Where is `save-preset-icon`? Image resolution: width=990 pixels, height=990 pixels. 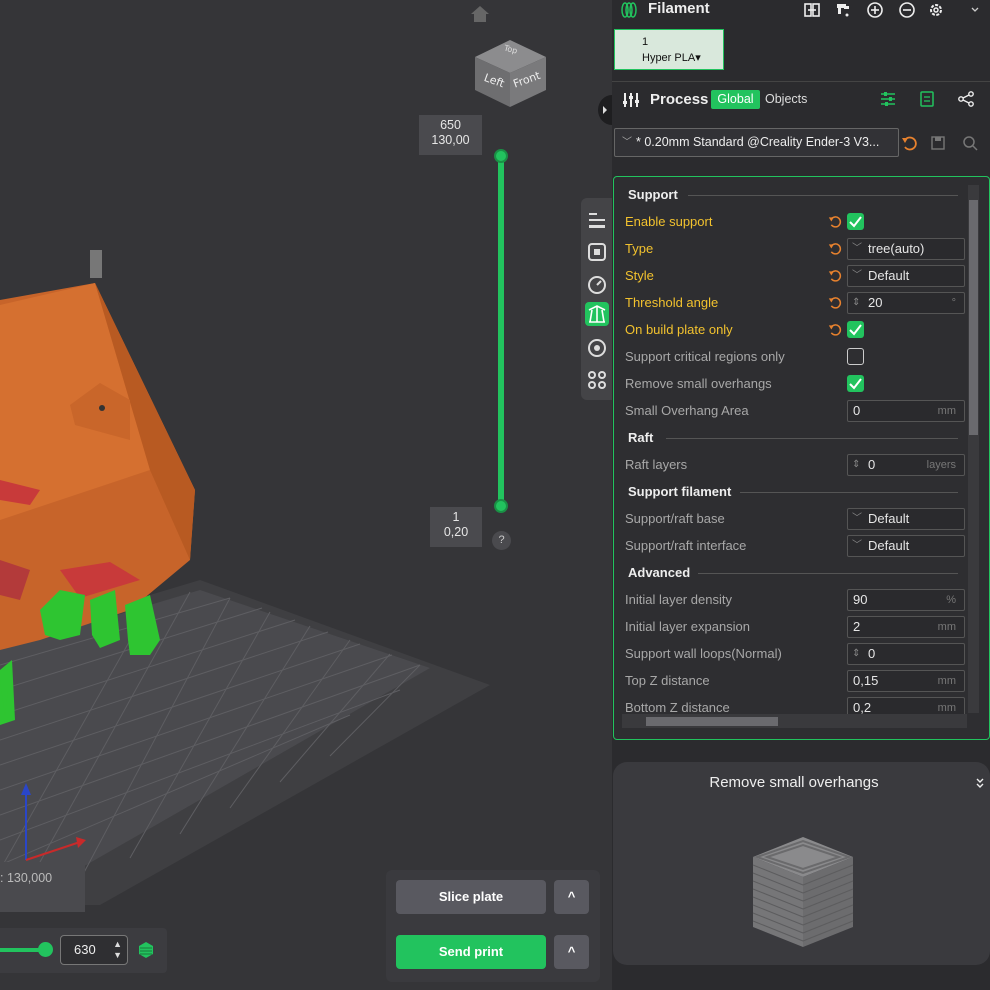
save-preset-icon is located at coordinates (938, 143).